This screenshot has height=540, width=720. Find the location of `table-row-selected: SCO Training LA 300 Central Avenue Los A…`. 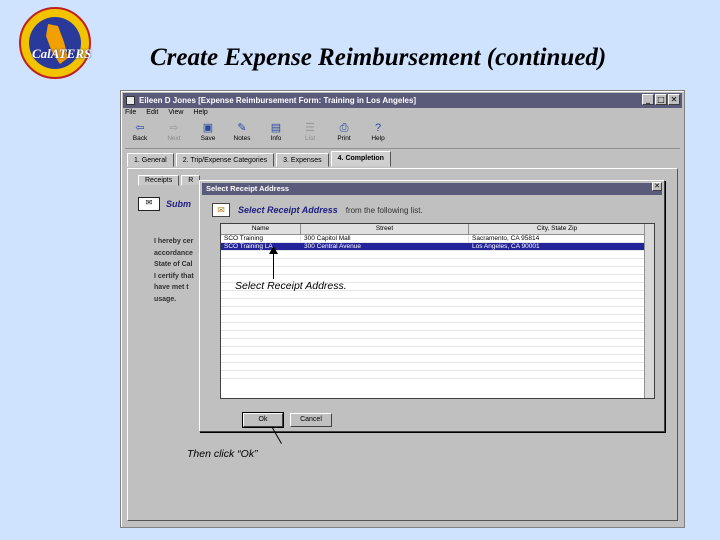

table-row-selected: SCO Training LA 300 Central Avenue Los A… is located at coordinates (437, 247).